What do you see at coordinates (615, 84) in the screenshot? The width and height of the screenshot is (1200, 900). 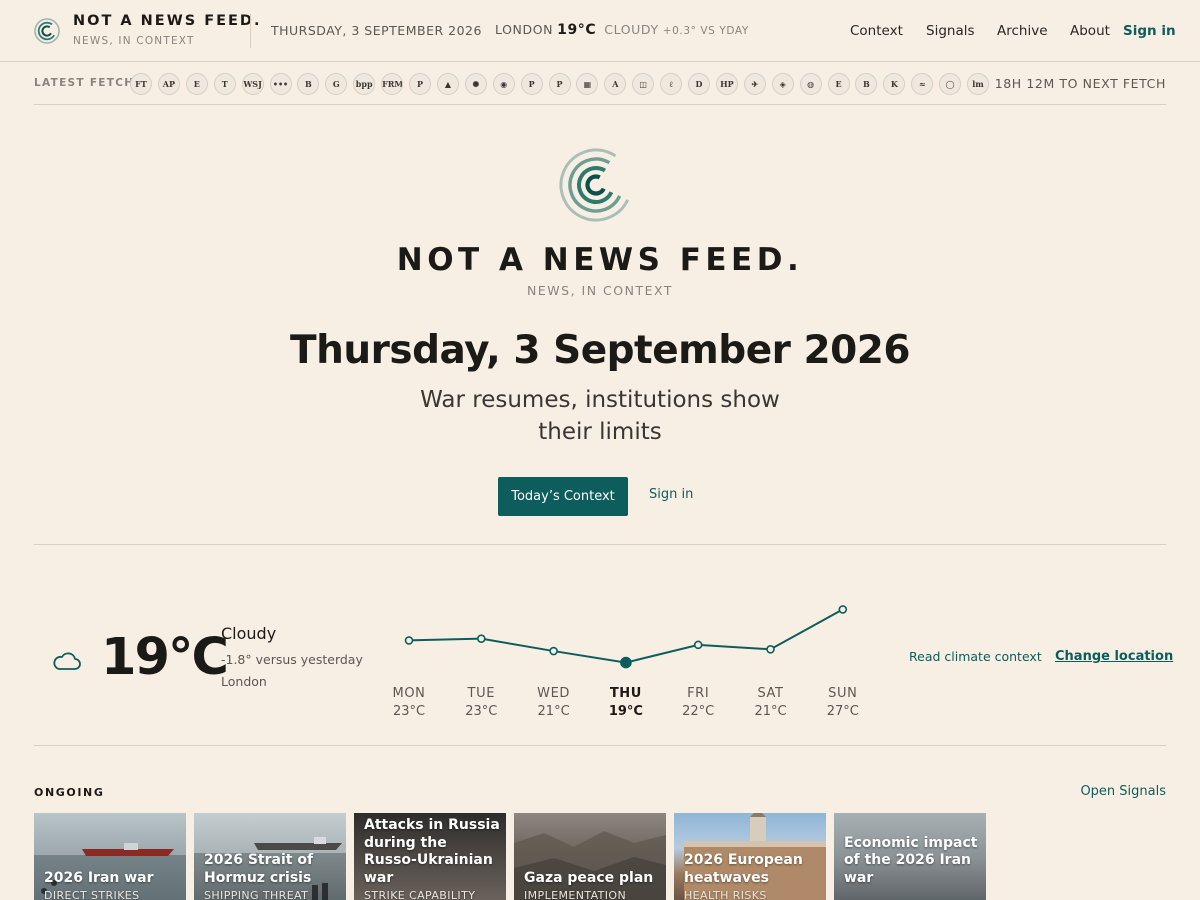 I see `source-badge-icon: A` at bounding box center [615, 84].